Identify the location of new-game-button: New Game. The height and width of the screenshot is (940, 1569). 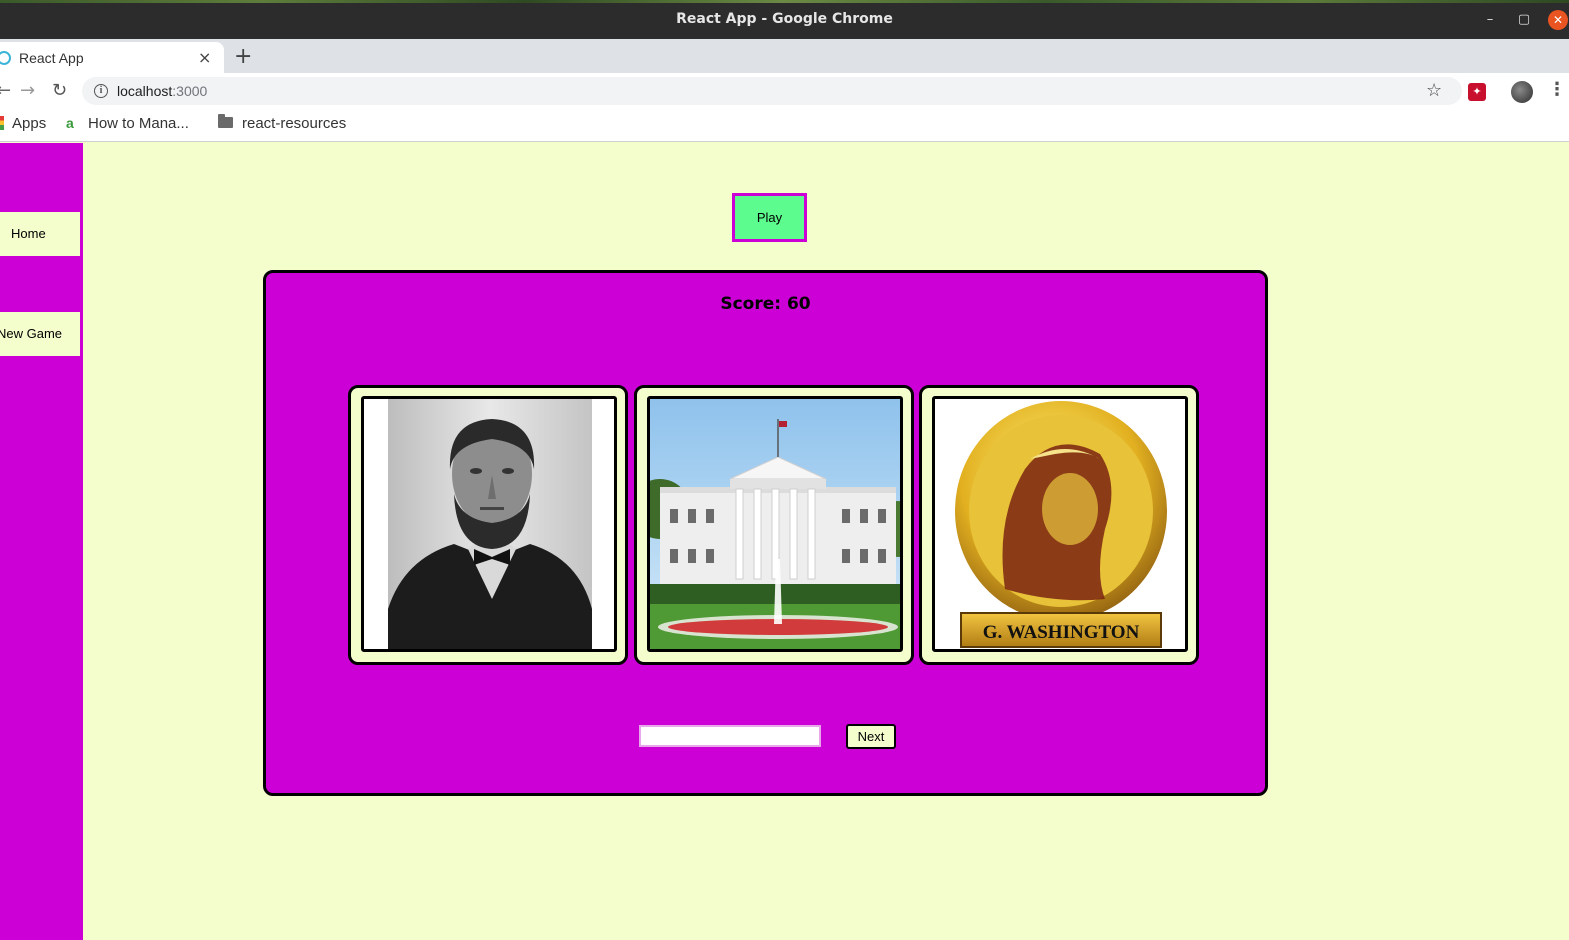
(40, 334).